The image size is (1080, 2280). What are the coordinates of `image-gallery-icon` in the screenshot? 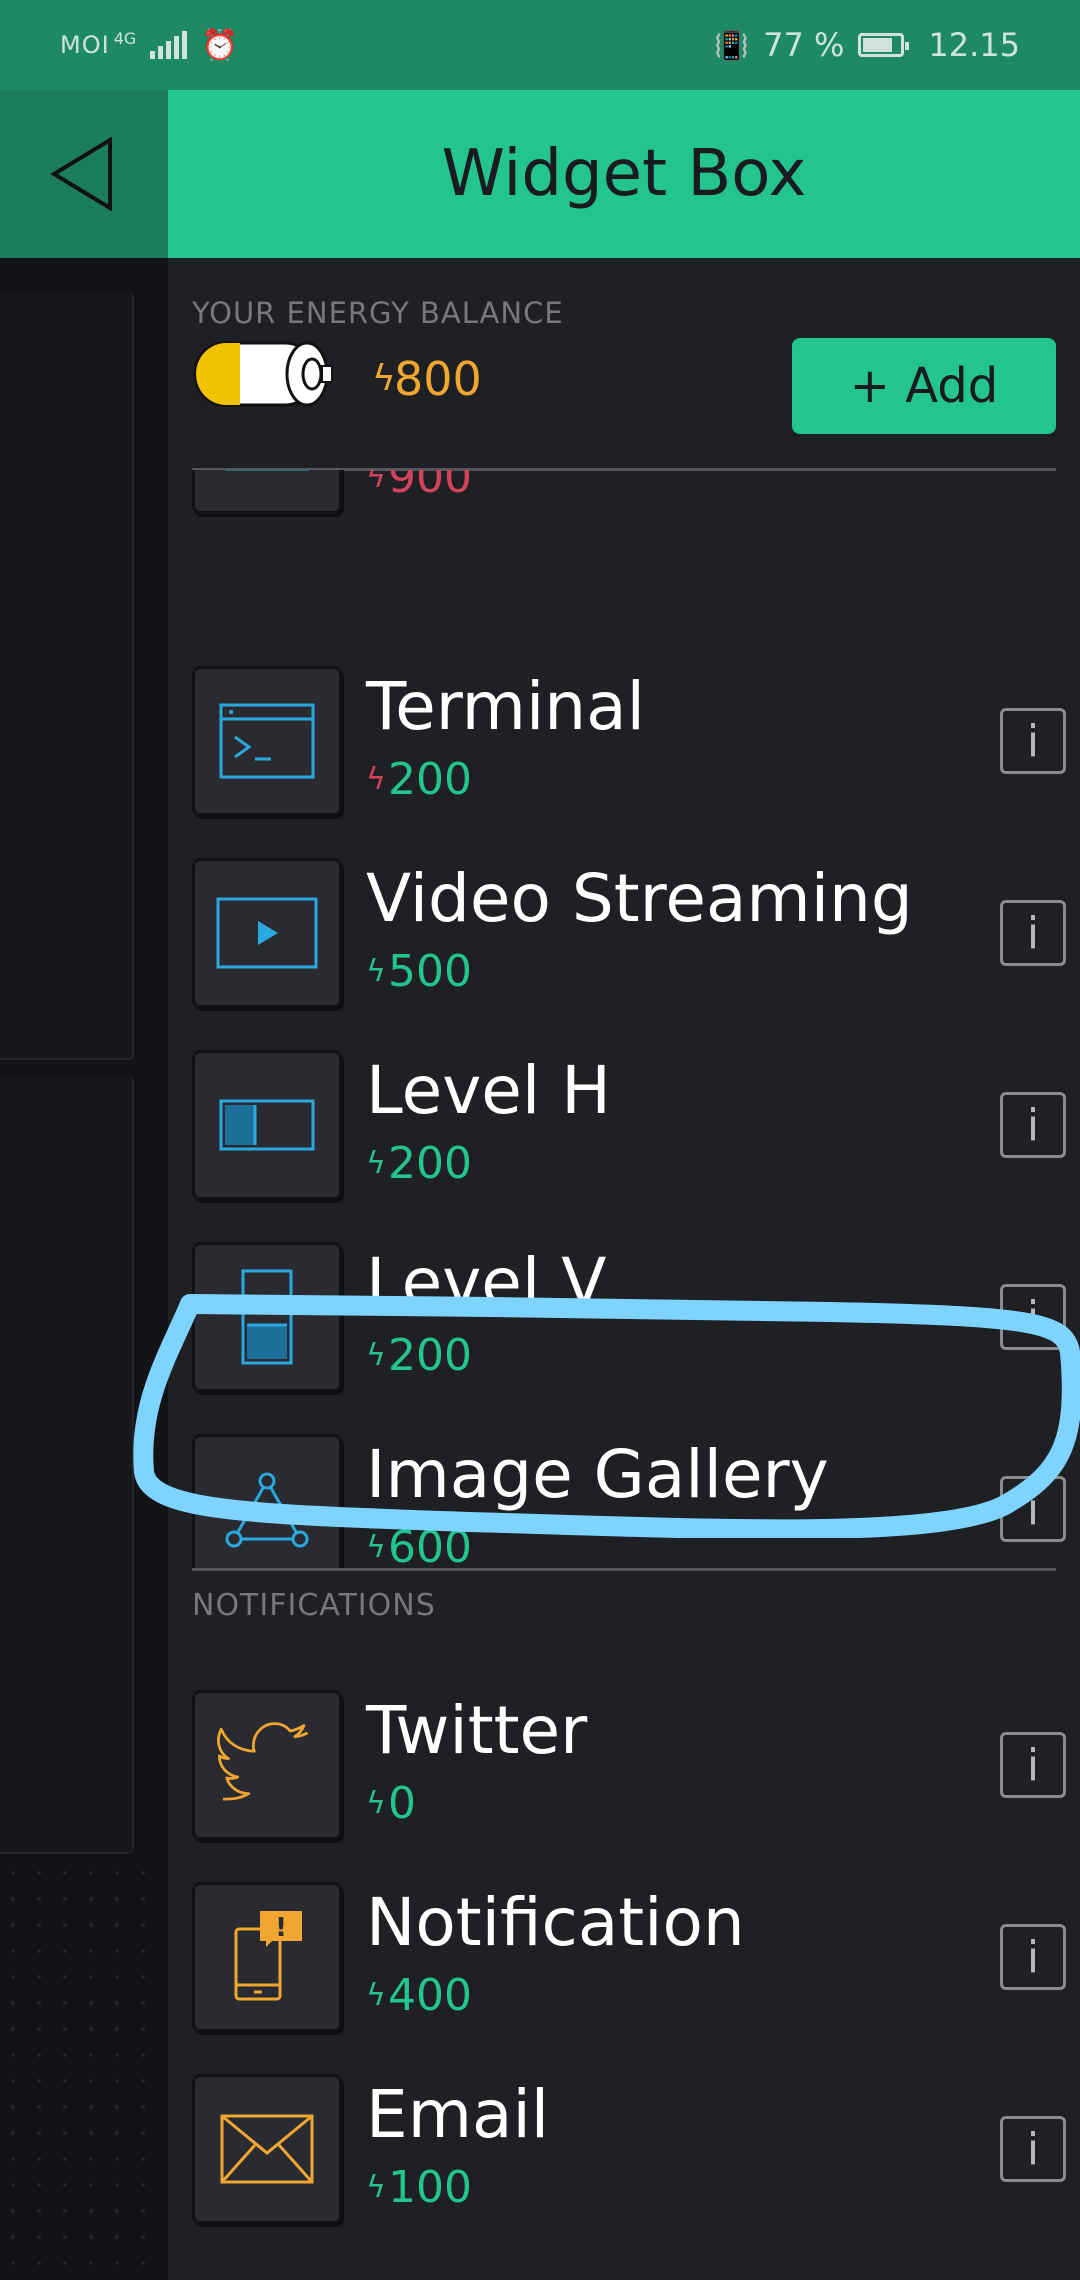 It's located at (267, 1510).